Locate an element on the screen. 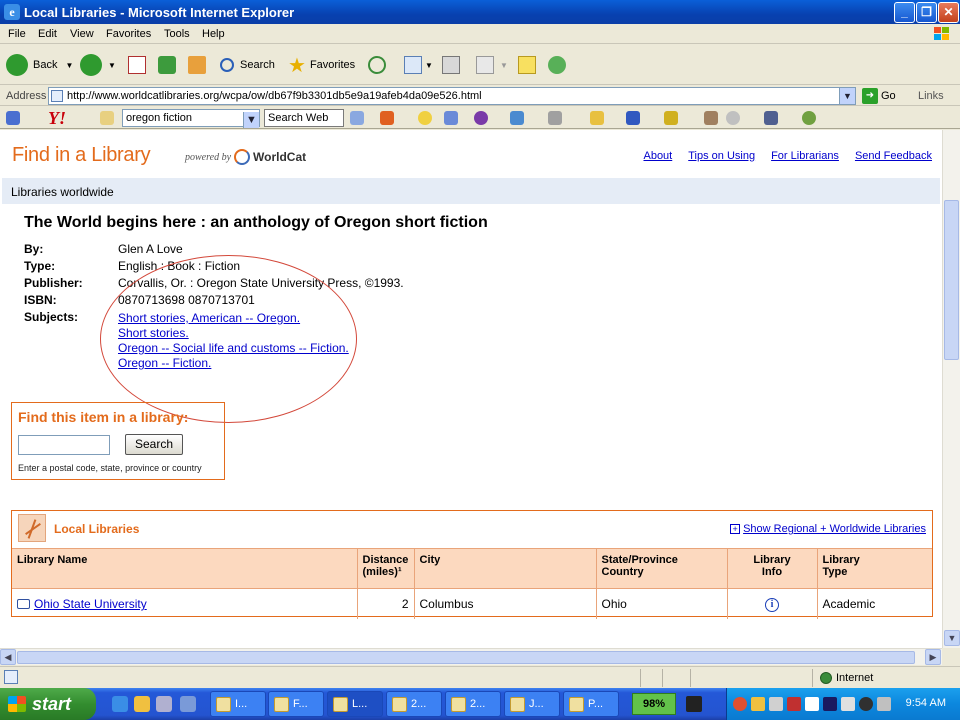 The height and width of the screenshot is (720, 960). standard-toolbar: Back ▼ ▼ Search ★ Favorites ▼ ▼ is located at coordinates (480, 65).